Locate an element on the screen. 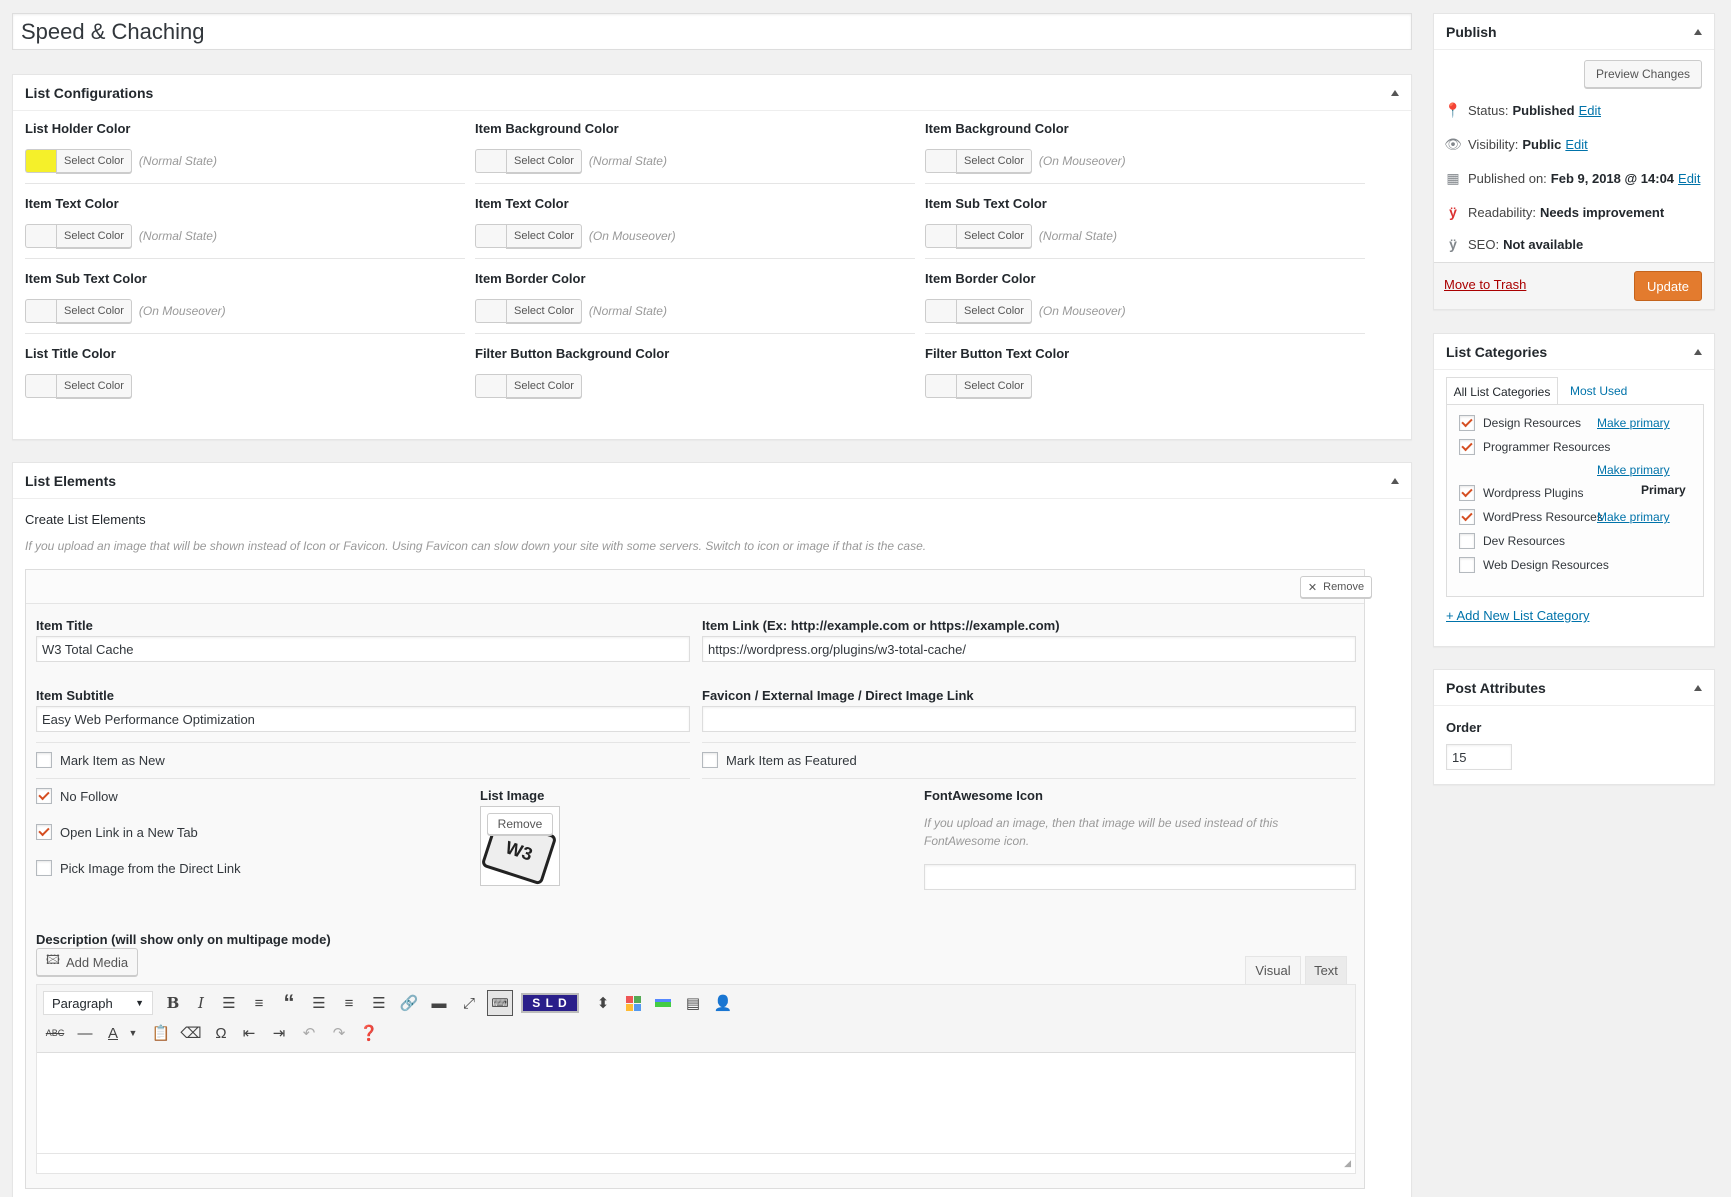 Image resolution: width=1731 pixels, height=1197 pixels. bold-icon: B is located at coordinates (173, 1003).